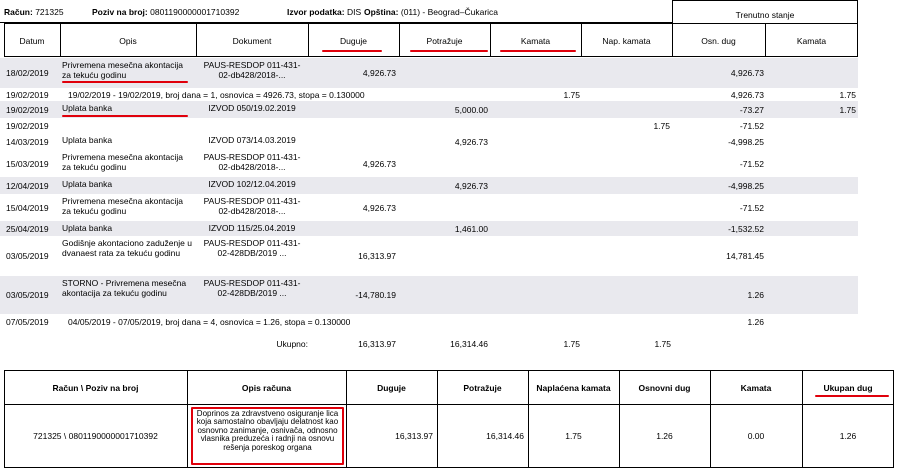 This screenshot has height=471, width=913. What do you see at coordinates (252, 140) in the screenshot?
I see `row-dokument: IZVOD 073/14.03.2019` at bounding box center [252, 140].